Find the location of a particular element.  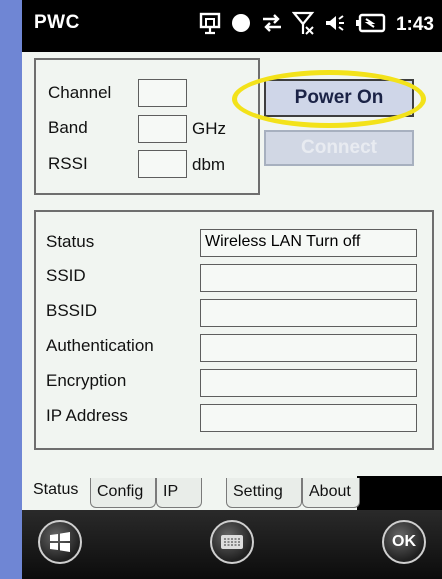

ssid-label: SSID is located at coordinates (66, 275).